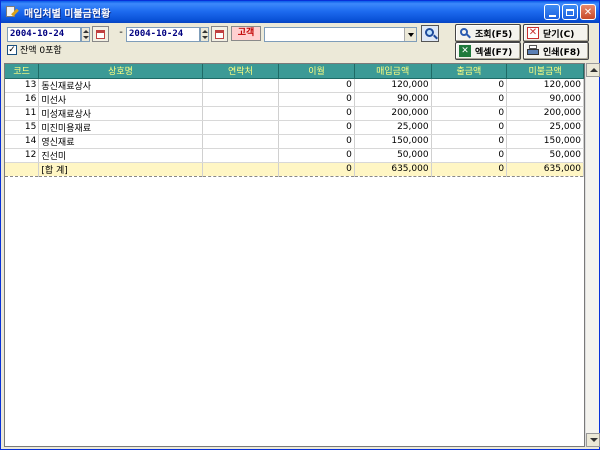 The width and height of the screenshot is (600, 450). I want to click on cell-code: 15, so click(22, 127).